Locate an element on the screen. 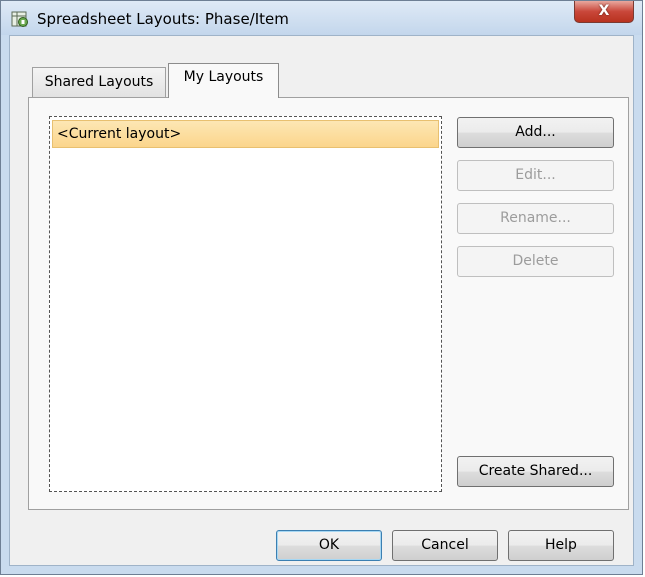 This screenshot has height=577, width=645. ok-button: OK is located at coordinates (329, 545).